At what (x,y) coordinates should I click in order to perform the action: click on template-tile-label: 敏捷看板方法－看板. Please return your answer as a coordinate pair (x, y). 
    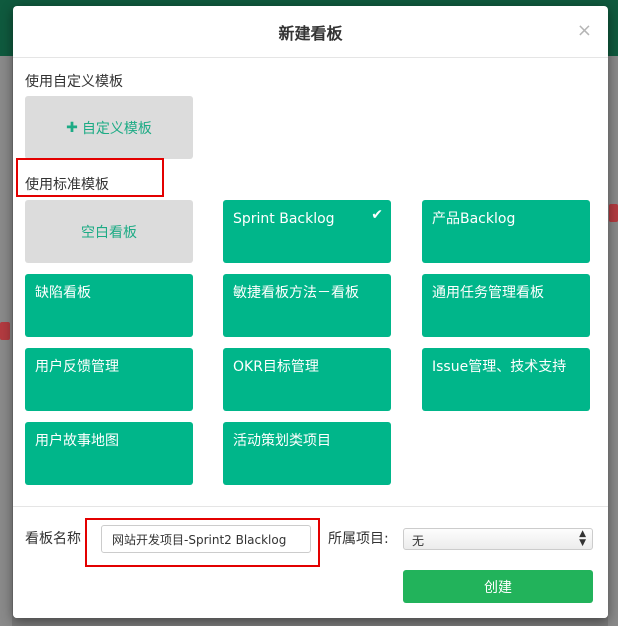
    Looking at the image, I should click on (296, 293).